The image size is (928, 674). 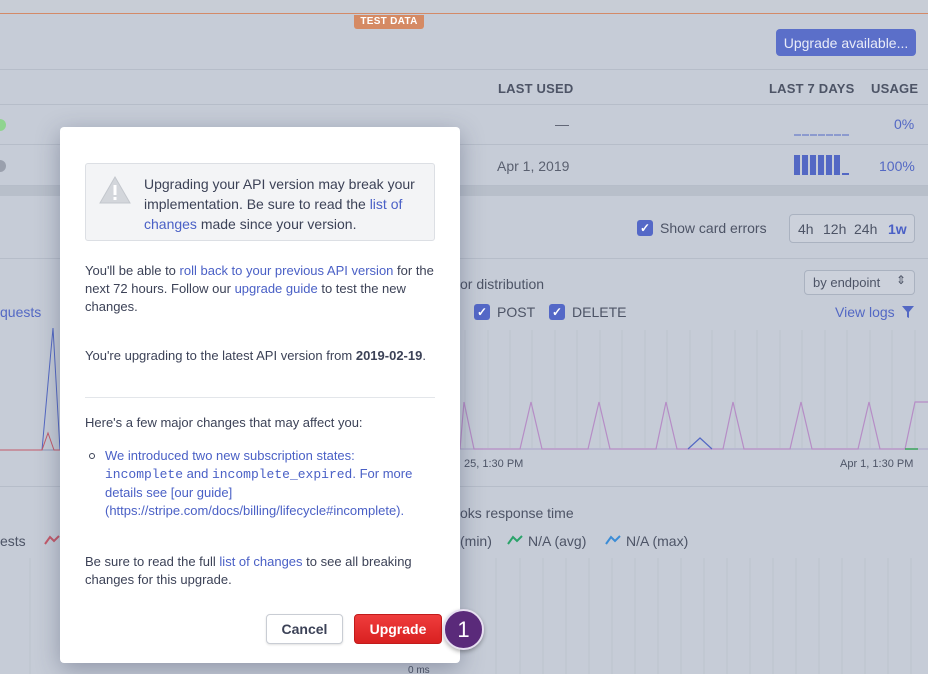 I want to click on test-data-badge: TEST DATA, so click(x=389, y=22).